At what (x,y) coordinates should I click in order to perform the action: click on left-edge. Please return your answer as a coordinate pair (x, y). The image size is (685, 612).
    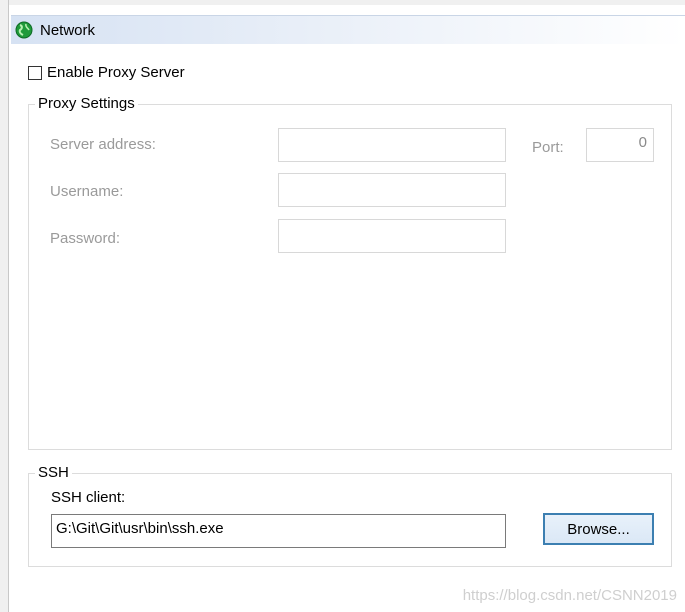
    Looking at the image, I should click on (4, 306).